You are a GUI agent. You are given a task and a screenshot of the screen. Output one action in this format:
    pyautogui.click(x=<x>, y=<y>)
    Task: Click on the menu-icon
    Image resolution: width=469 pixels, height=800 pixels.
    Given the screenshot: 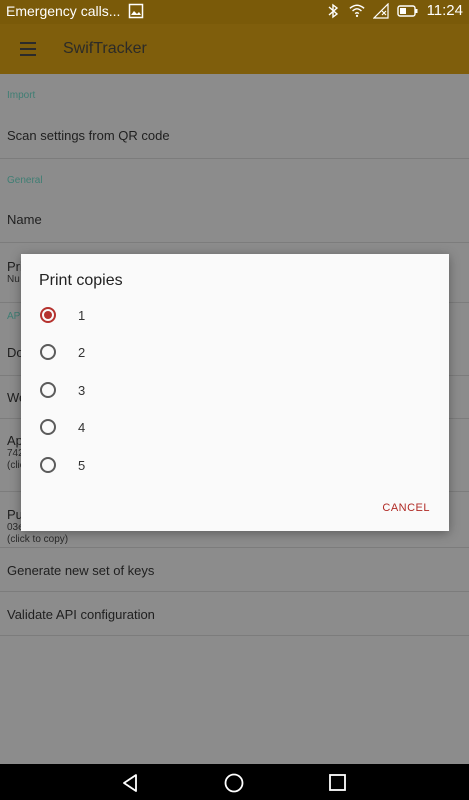 What is the action you would take?
    pyautogui.click(x=28, y=49)
    